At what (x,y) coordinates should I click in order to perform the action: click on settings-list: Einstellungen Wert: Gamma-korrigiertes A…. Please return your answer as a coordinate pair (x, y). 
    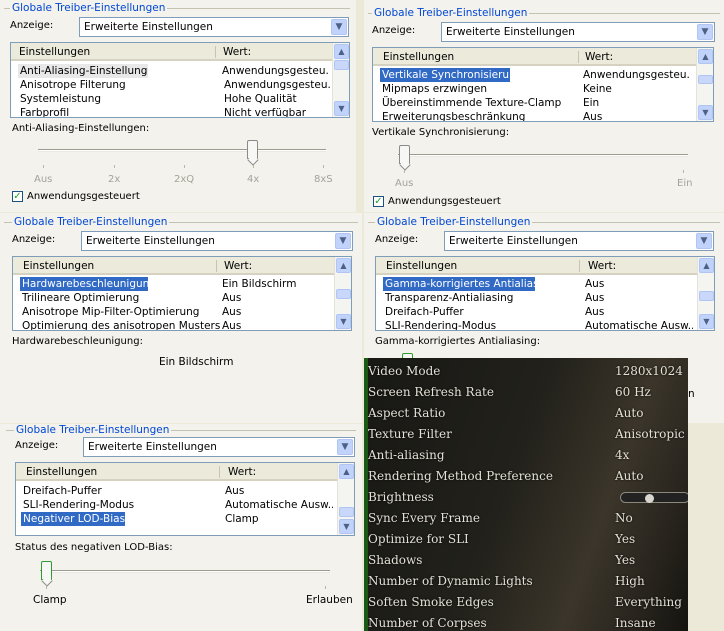
    Looking at the image, I should click on (545, 293).